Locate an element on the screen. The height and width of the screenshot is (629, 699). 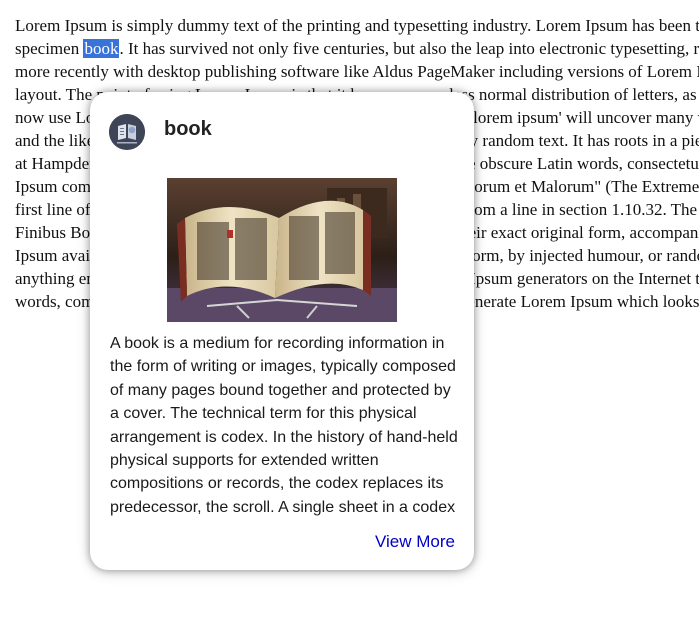
popup-title: book is located at coordinates (188, 129).